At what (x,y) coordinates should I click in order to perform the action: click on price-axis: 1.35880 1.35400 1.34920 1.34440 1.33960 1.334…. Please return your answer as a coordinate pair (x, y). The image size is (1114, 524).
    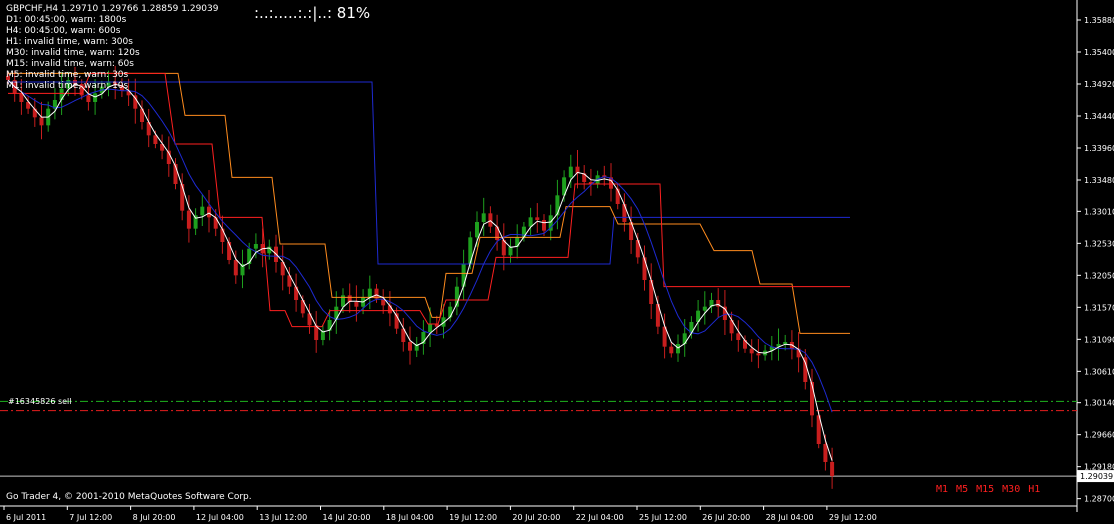
    Looking at the image, I should click on (1095, 260).